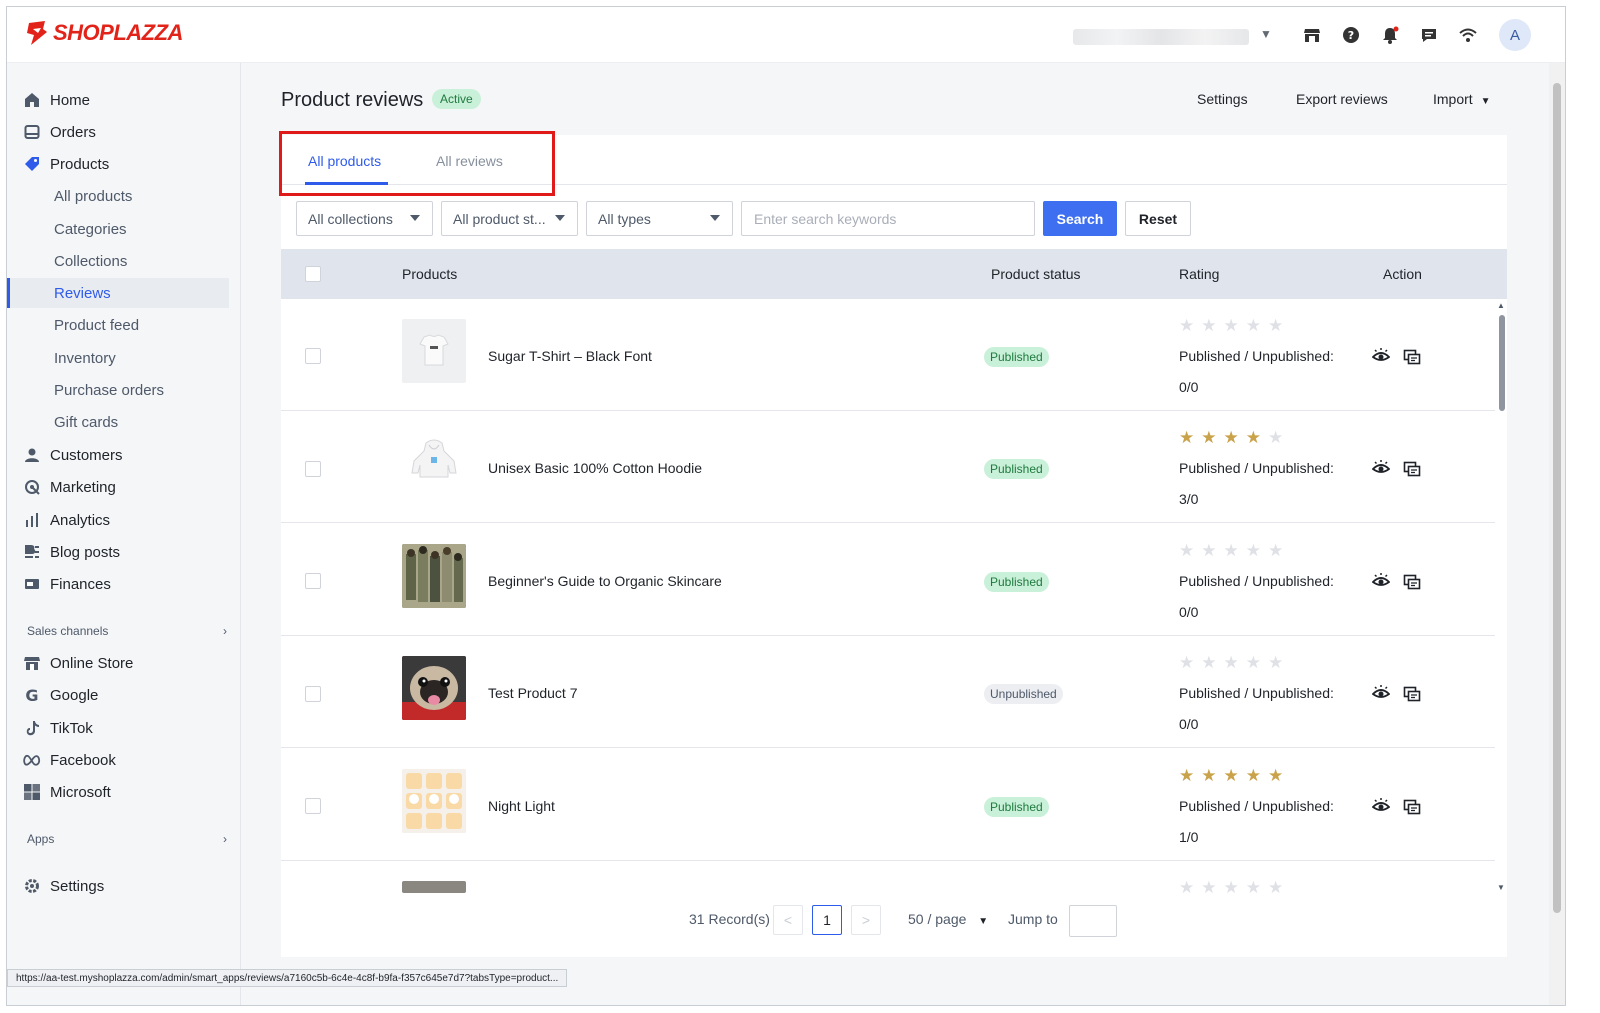 The width and height of the screenshot is (1600, 1013). Describe the element at coordinates (1461, 99) in the screenshot. I see `import-button: Import ▼` at that location.